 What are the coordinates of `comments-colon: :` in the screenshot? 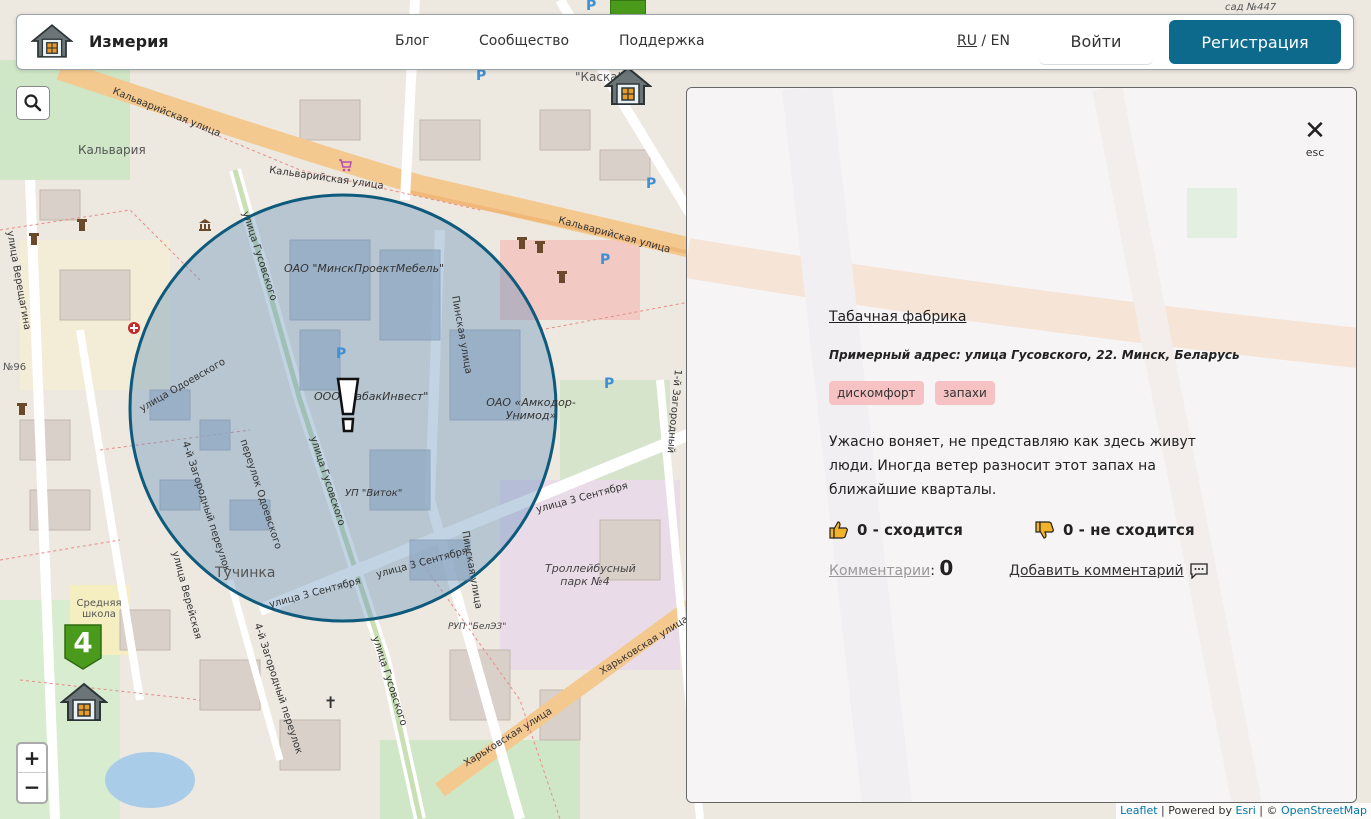 It's located at (932, 571).